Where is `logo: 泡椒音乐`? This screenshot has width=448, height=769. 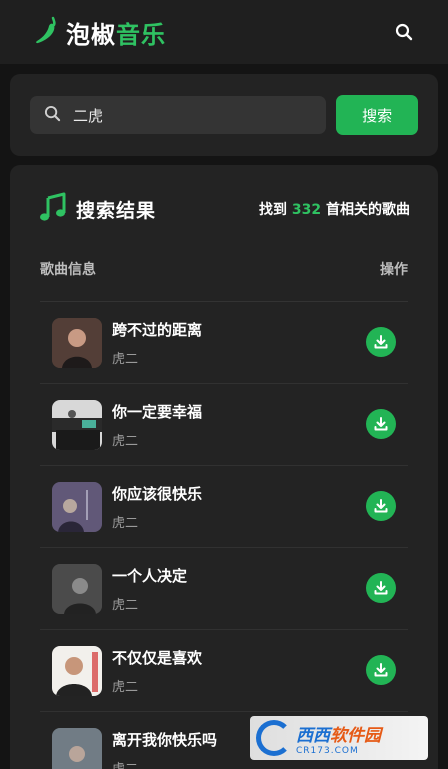
logo: 泡椒音乐 is located at coordinates (100, 32).